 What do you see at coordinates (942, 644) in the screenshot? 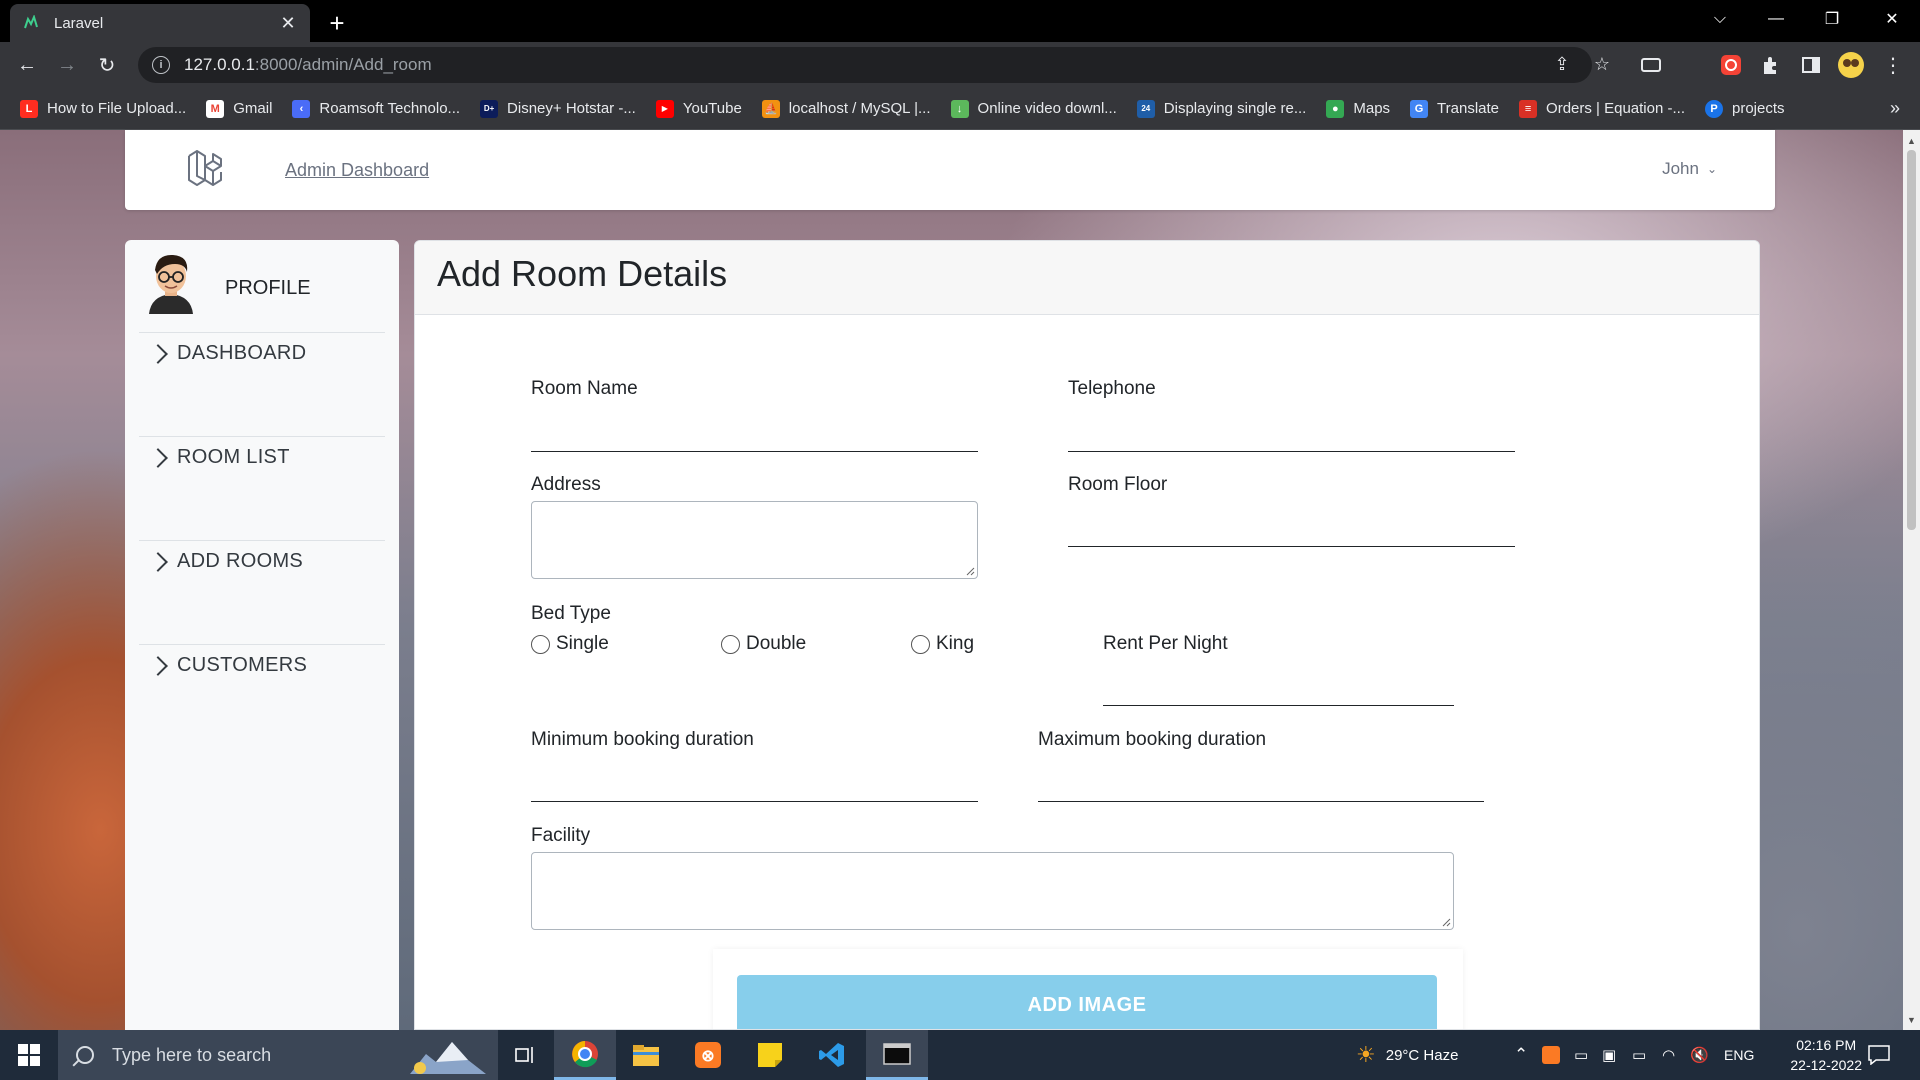
I see `bed-type-king-radio: King` at bounding box center [942, 644].